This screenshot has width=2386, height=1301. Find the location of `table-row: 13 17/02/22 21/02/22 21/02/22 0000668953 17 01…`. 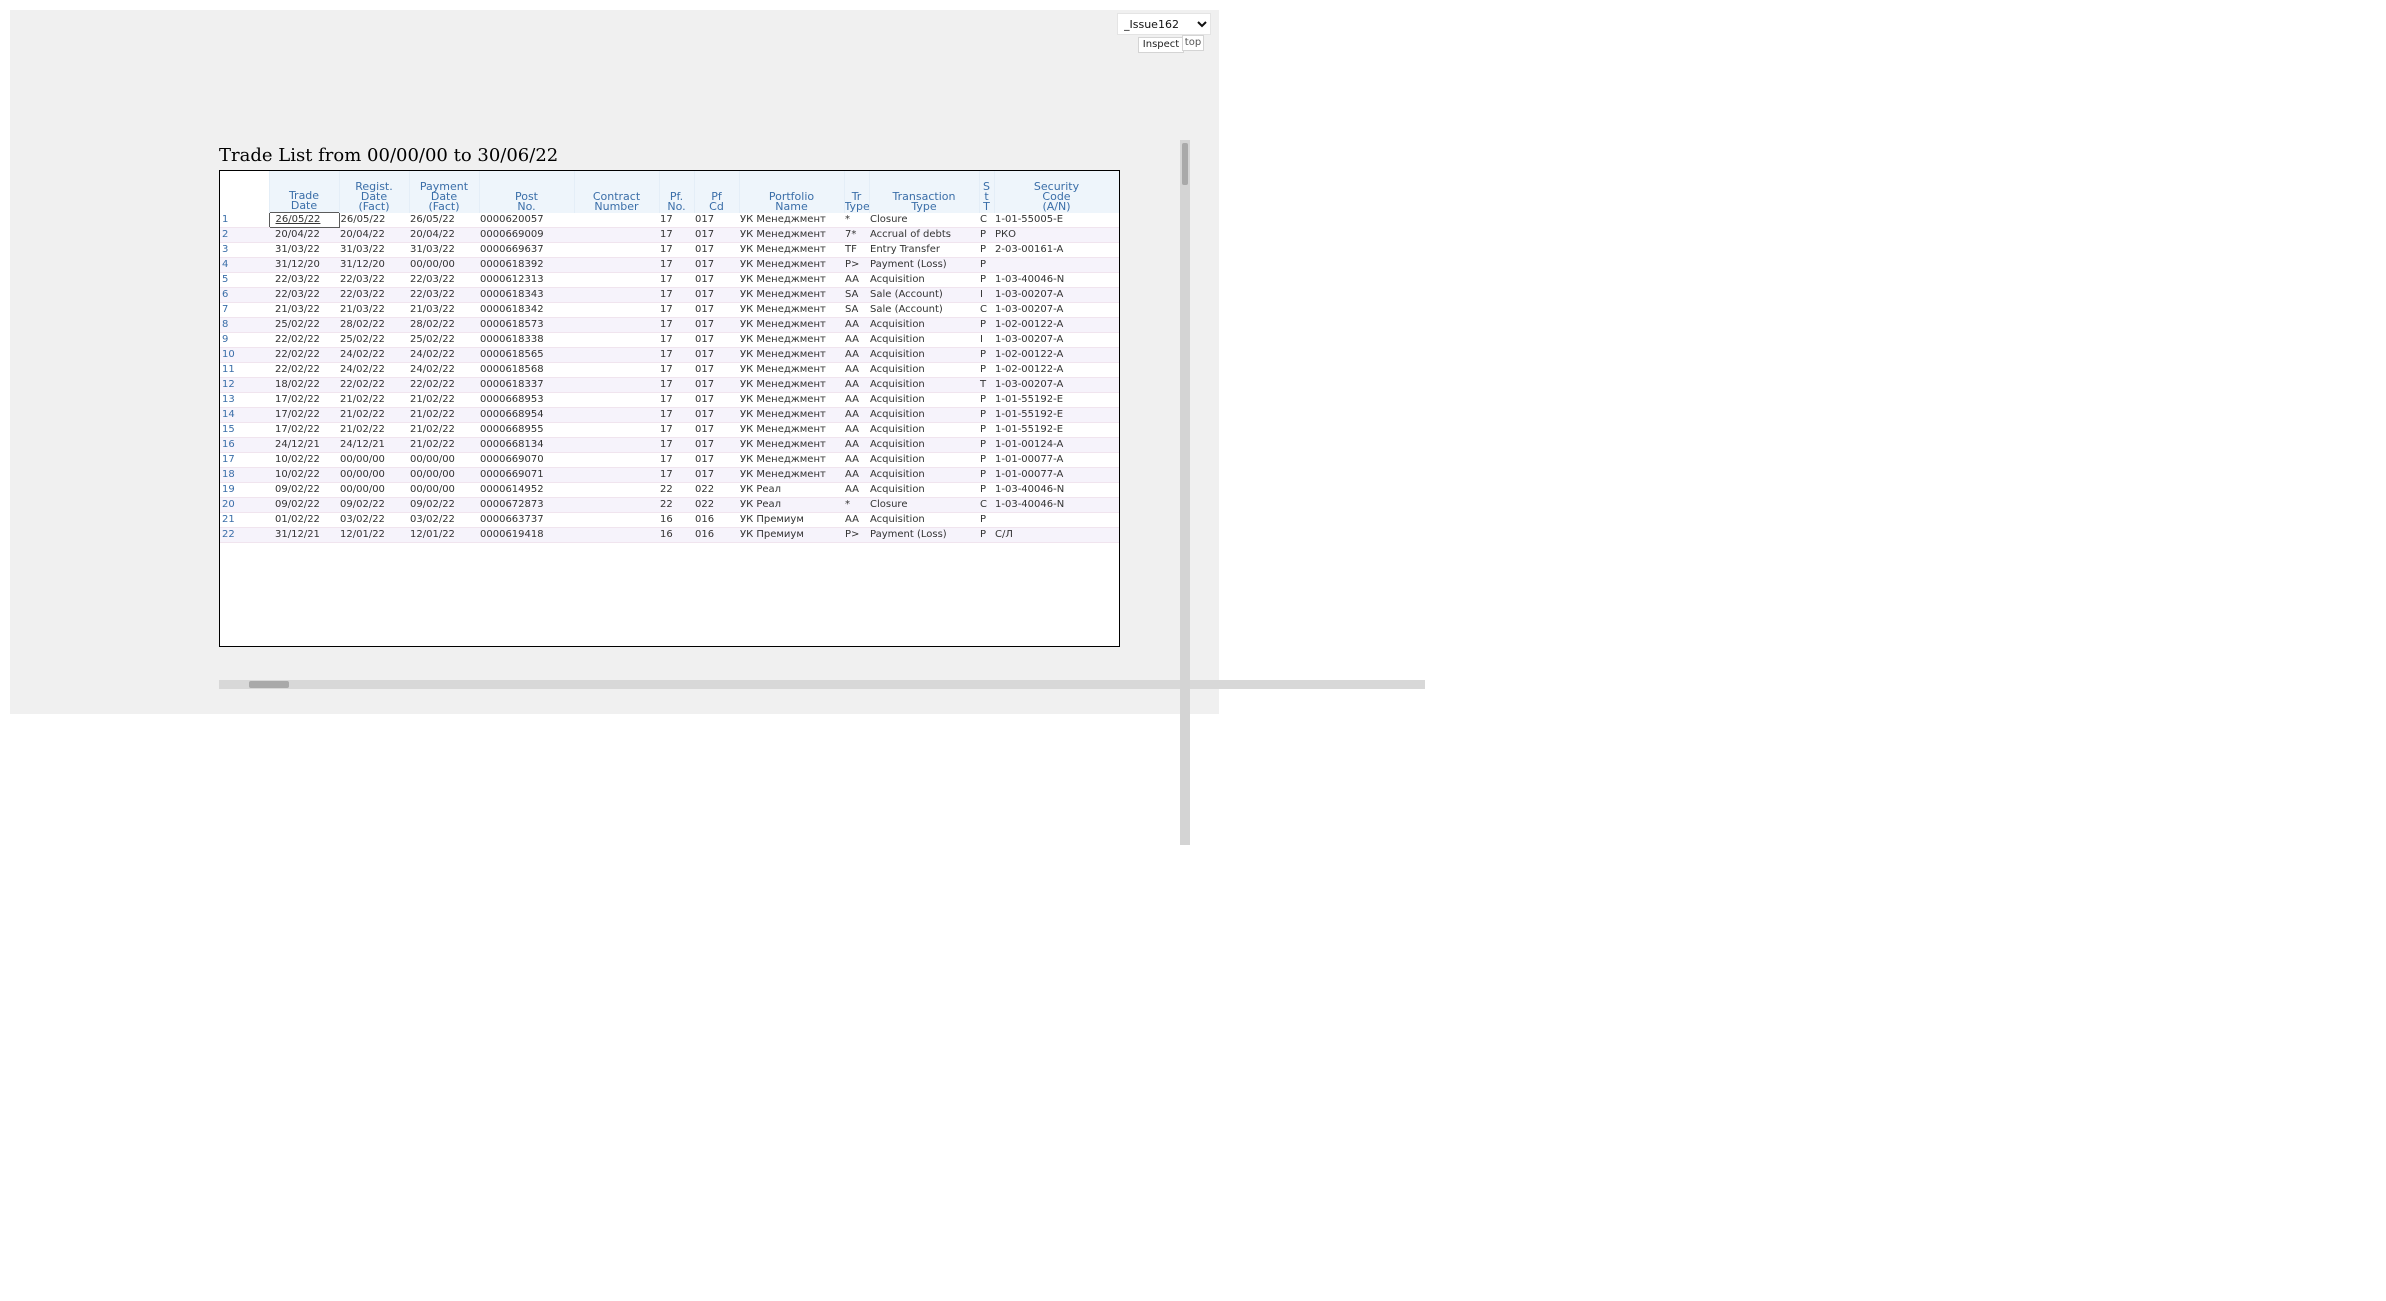

table-row: 13 17/02/22 21/02/22 21/02/22 0000668953 17 01… is located at coordinates (669, 400).